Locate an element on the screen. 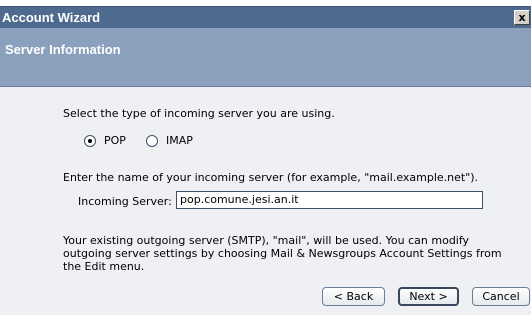 The width and height of the screenshot is (531, 315). page-title: Server Information is located at coordinates (63, 49).